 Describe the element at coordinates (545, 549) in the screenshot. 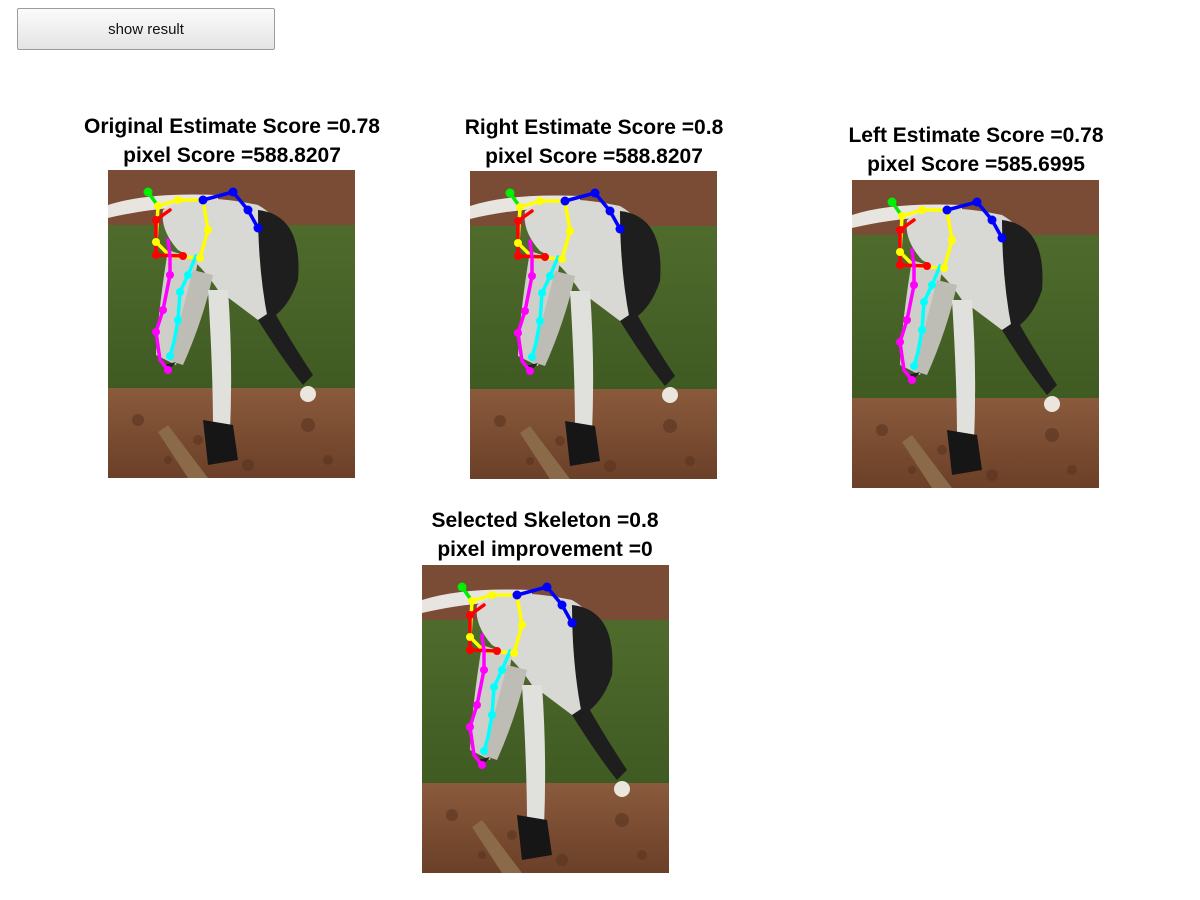

I see `pixel-improvement: pixel improvement =0` at that location.